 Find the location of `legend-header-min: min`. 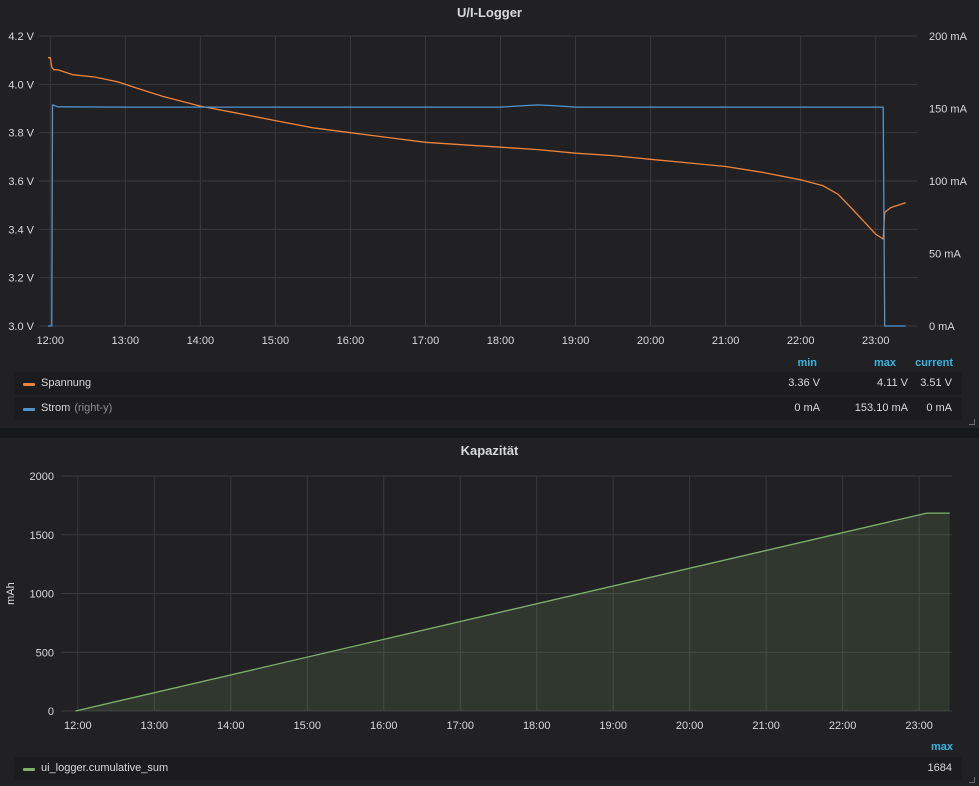

legend-header-min: min is located at coordinates (787, 363).